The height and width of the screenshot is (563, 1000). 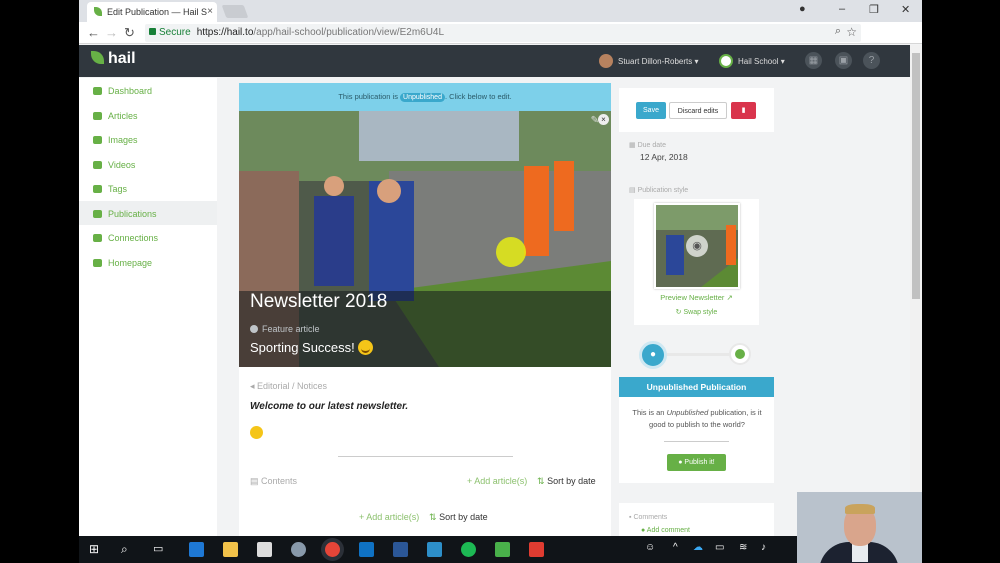 I want to click on users-icon: ●, so click(x=653, y=355).